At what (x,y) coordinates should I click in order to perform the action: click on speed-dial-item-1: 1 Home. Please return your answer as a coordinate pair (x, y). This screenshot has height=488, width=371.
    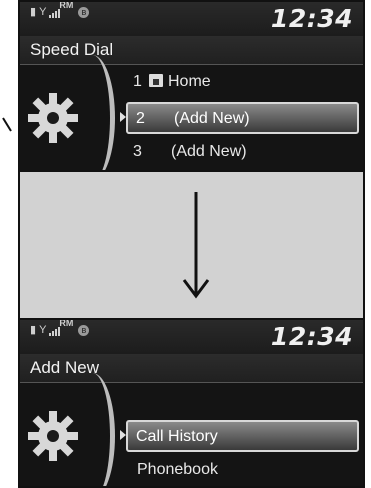
    Looking at the image, I should click on (242, 82).